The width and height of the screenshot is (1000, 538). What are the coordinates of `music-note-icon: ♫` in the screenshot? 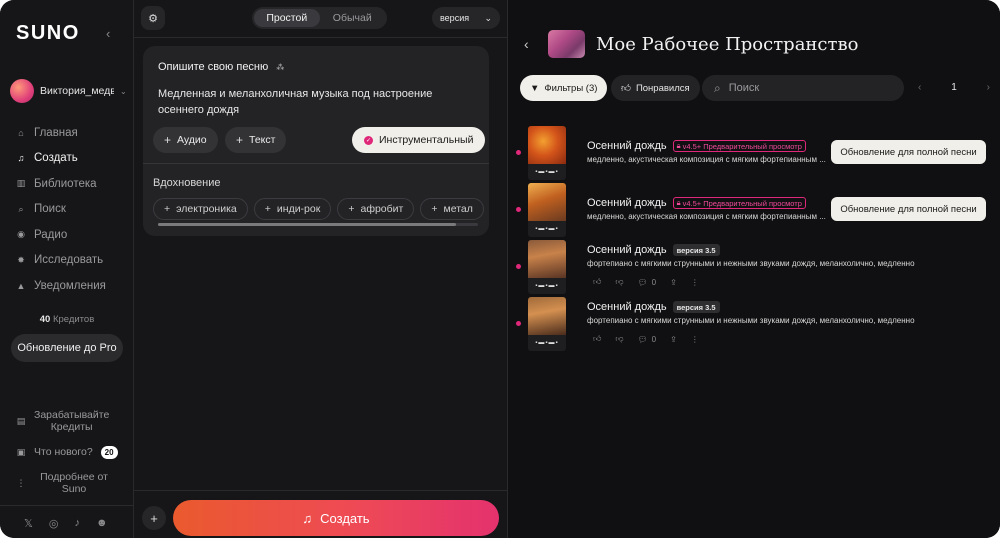 It's located at (21, 158).